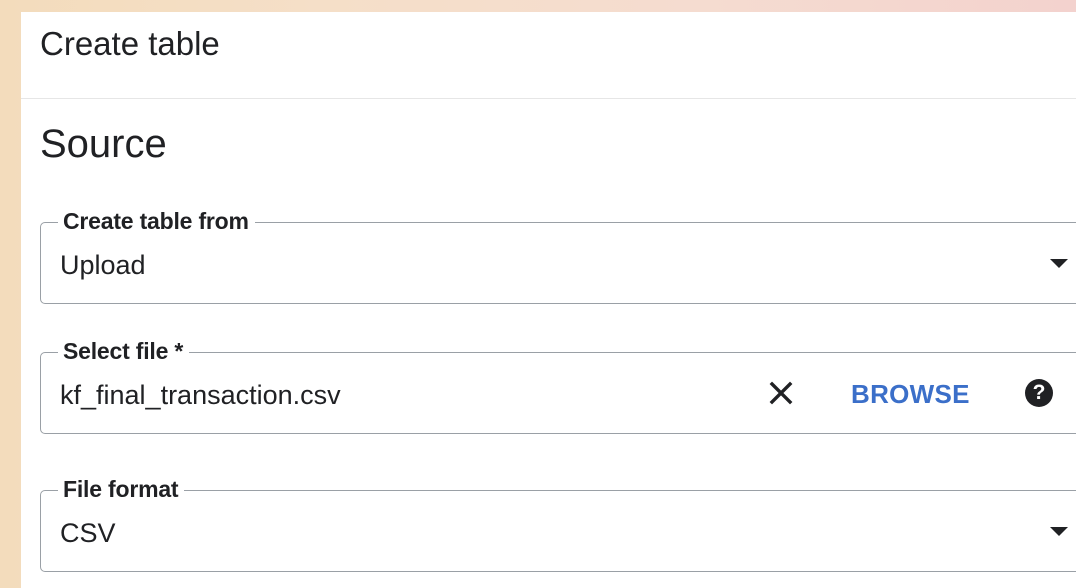 This screenshot has height=588, width=1076. What do you see at coordinates (156, 221) in the screenshot?
I see `create-table-from-label: Create table from` at bounding box center [156, 221].